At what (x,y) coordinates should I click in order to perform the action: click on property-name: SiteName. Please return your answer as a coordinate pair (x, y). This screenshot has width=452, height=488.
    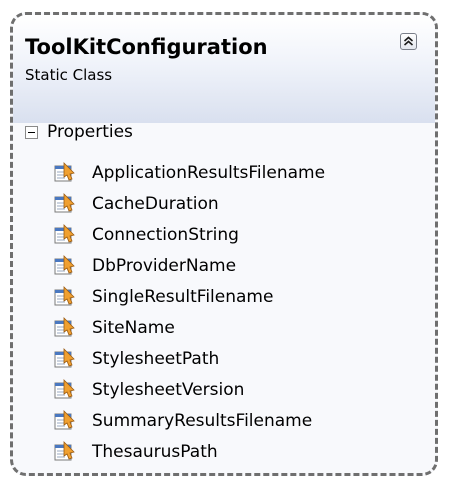
    Looking at the image, I should click on (133, 327).